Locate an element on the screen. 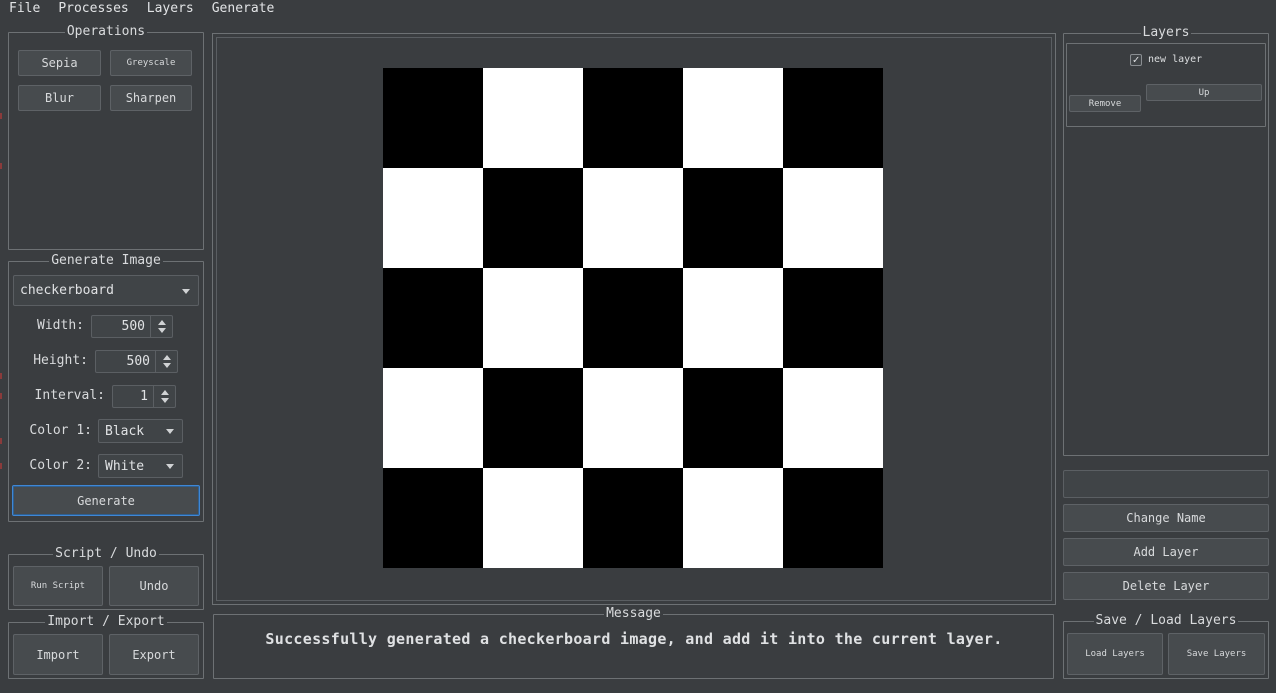 This screenshot has width=1276, height=693. interval-label: Interval: is located at coordinates (69, 395).